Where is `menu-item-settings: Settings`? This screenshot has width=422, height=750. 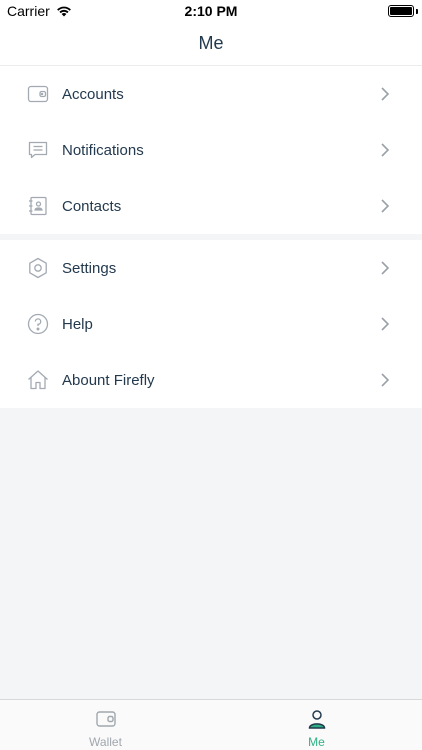 menu-item-settings: Settings is located at coordinates (211, 268).